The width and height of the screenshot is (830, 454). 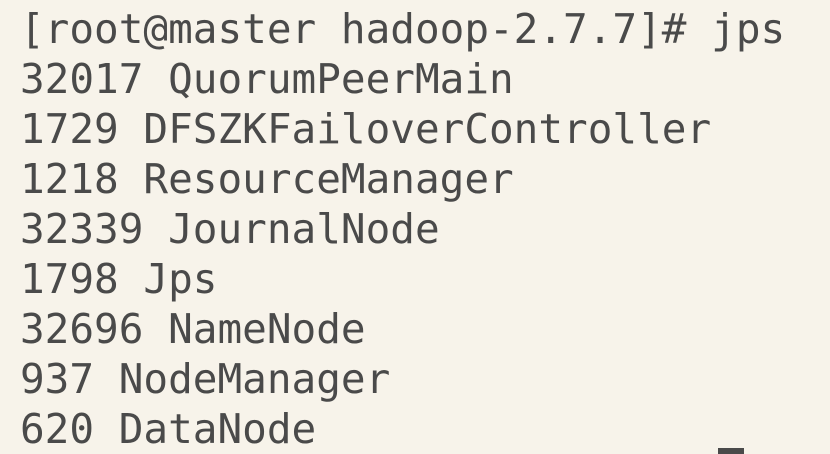 I want to click on output-line: 32696 NameNode, so click(x=193, y=329).